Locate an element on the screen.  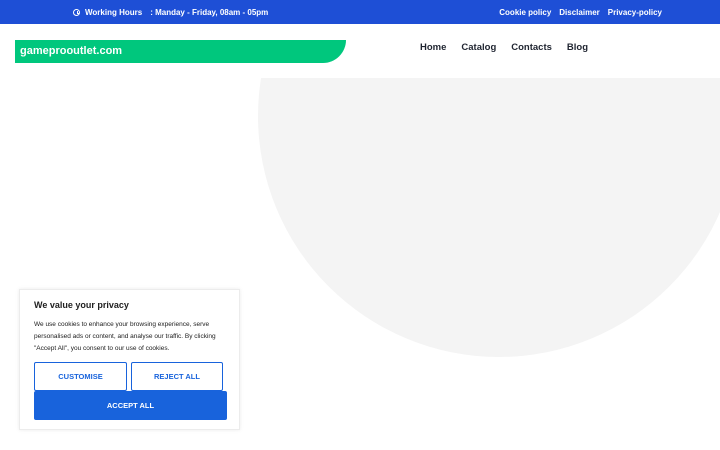
nav-home: Home is located at coordinates (433, 47).